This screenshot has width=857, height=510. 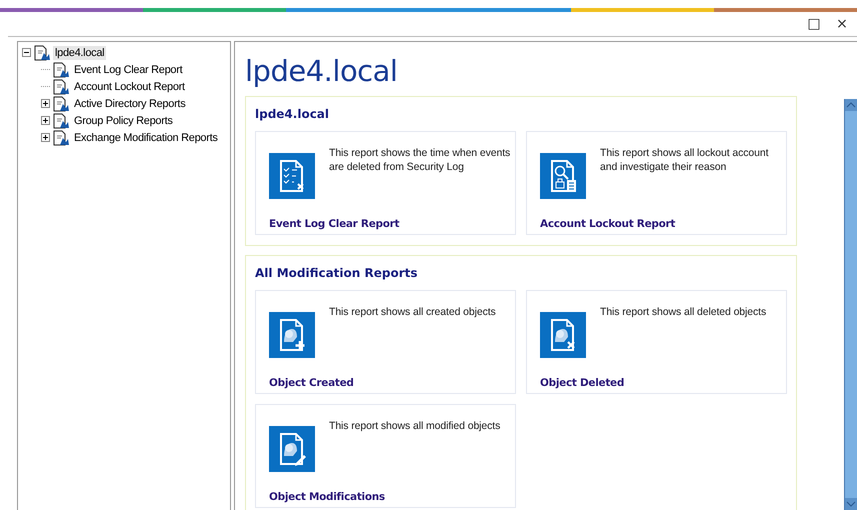 What do you see at coordinates (130, 103) in the screenshot?
I see `tree-item: Active Directory Reports` at bounding box center [130, 103].